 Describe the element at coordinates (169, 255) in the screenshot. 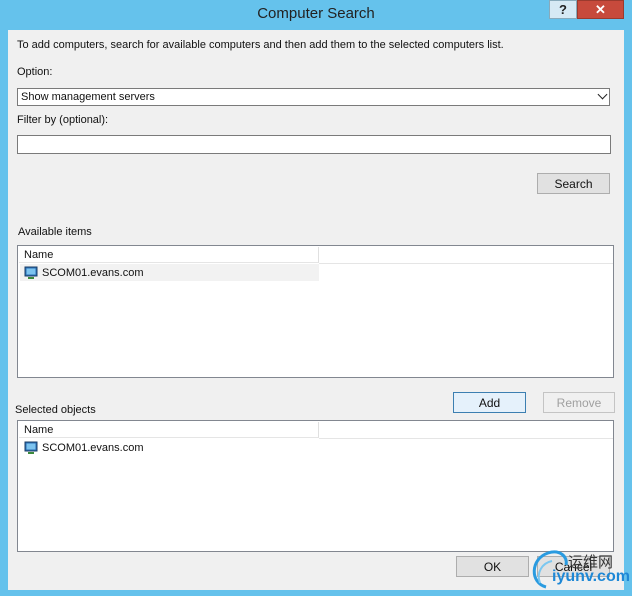

I see `available-name-column-header: Name` at that location.